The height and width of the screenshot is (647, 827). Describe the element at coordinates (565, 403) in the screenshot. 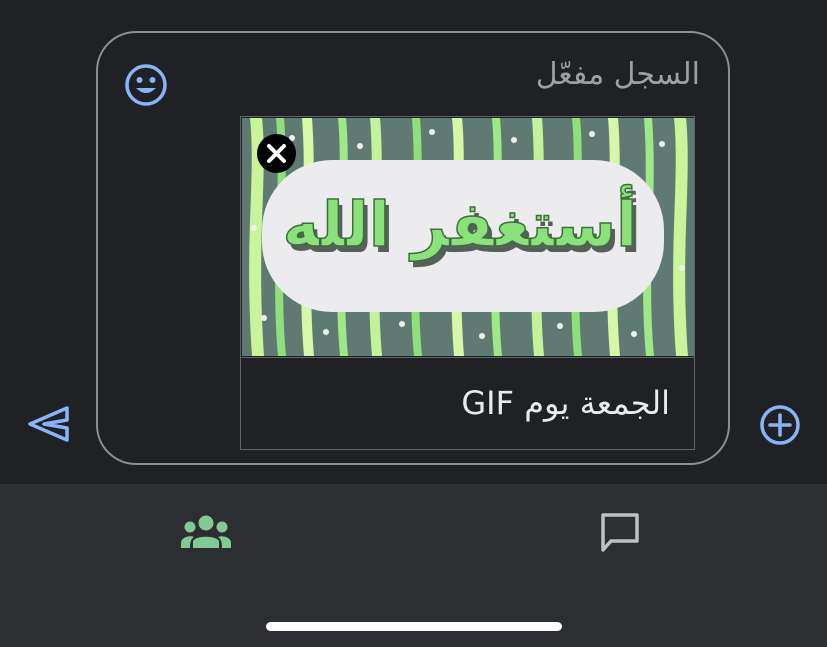

I see `gif-caption-text: الجمعة يوم GIF` at that location.